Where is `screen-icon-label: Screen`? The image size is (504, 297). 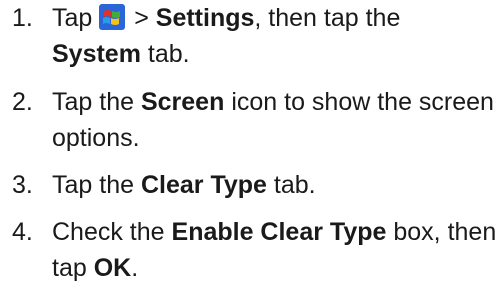
screen-icon-label: Screen is located at coordinates (182, 102).